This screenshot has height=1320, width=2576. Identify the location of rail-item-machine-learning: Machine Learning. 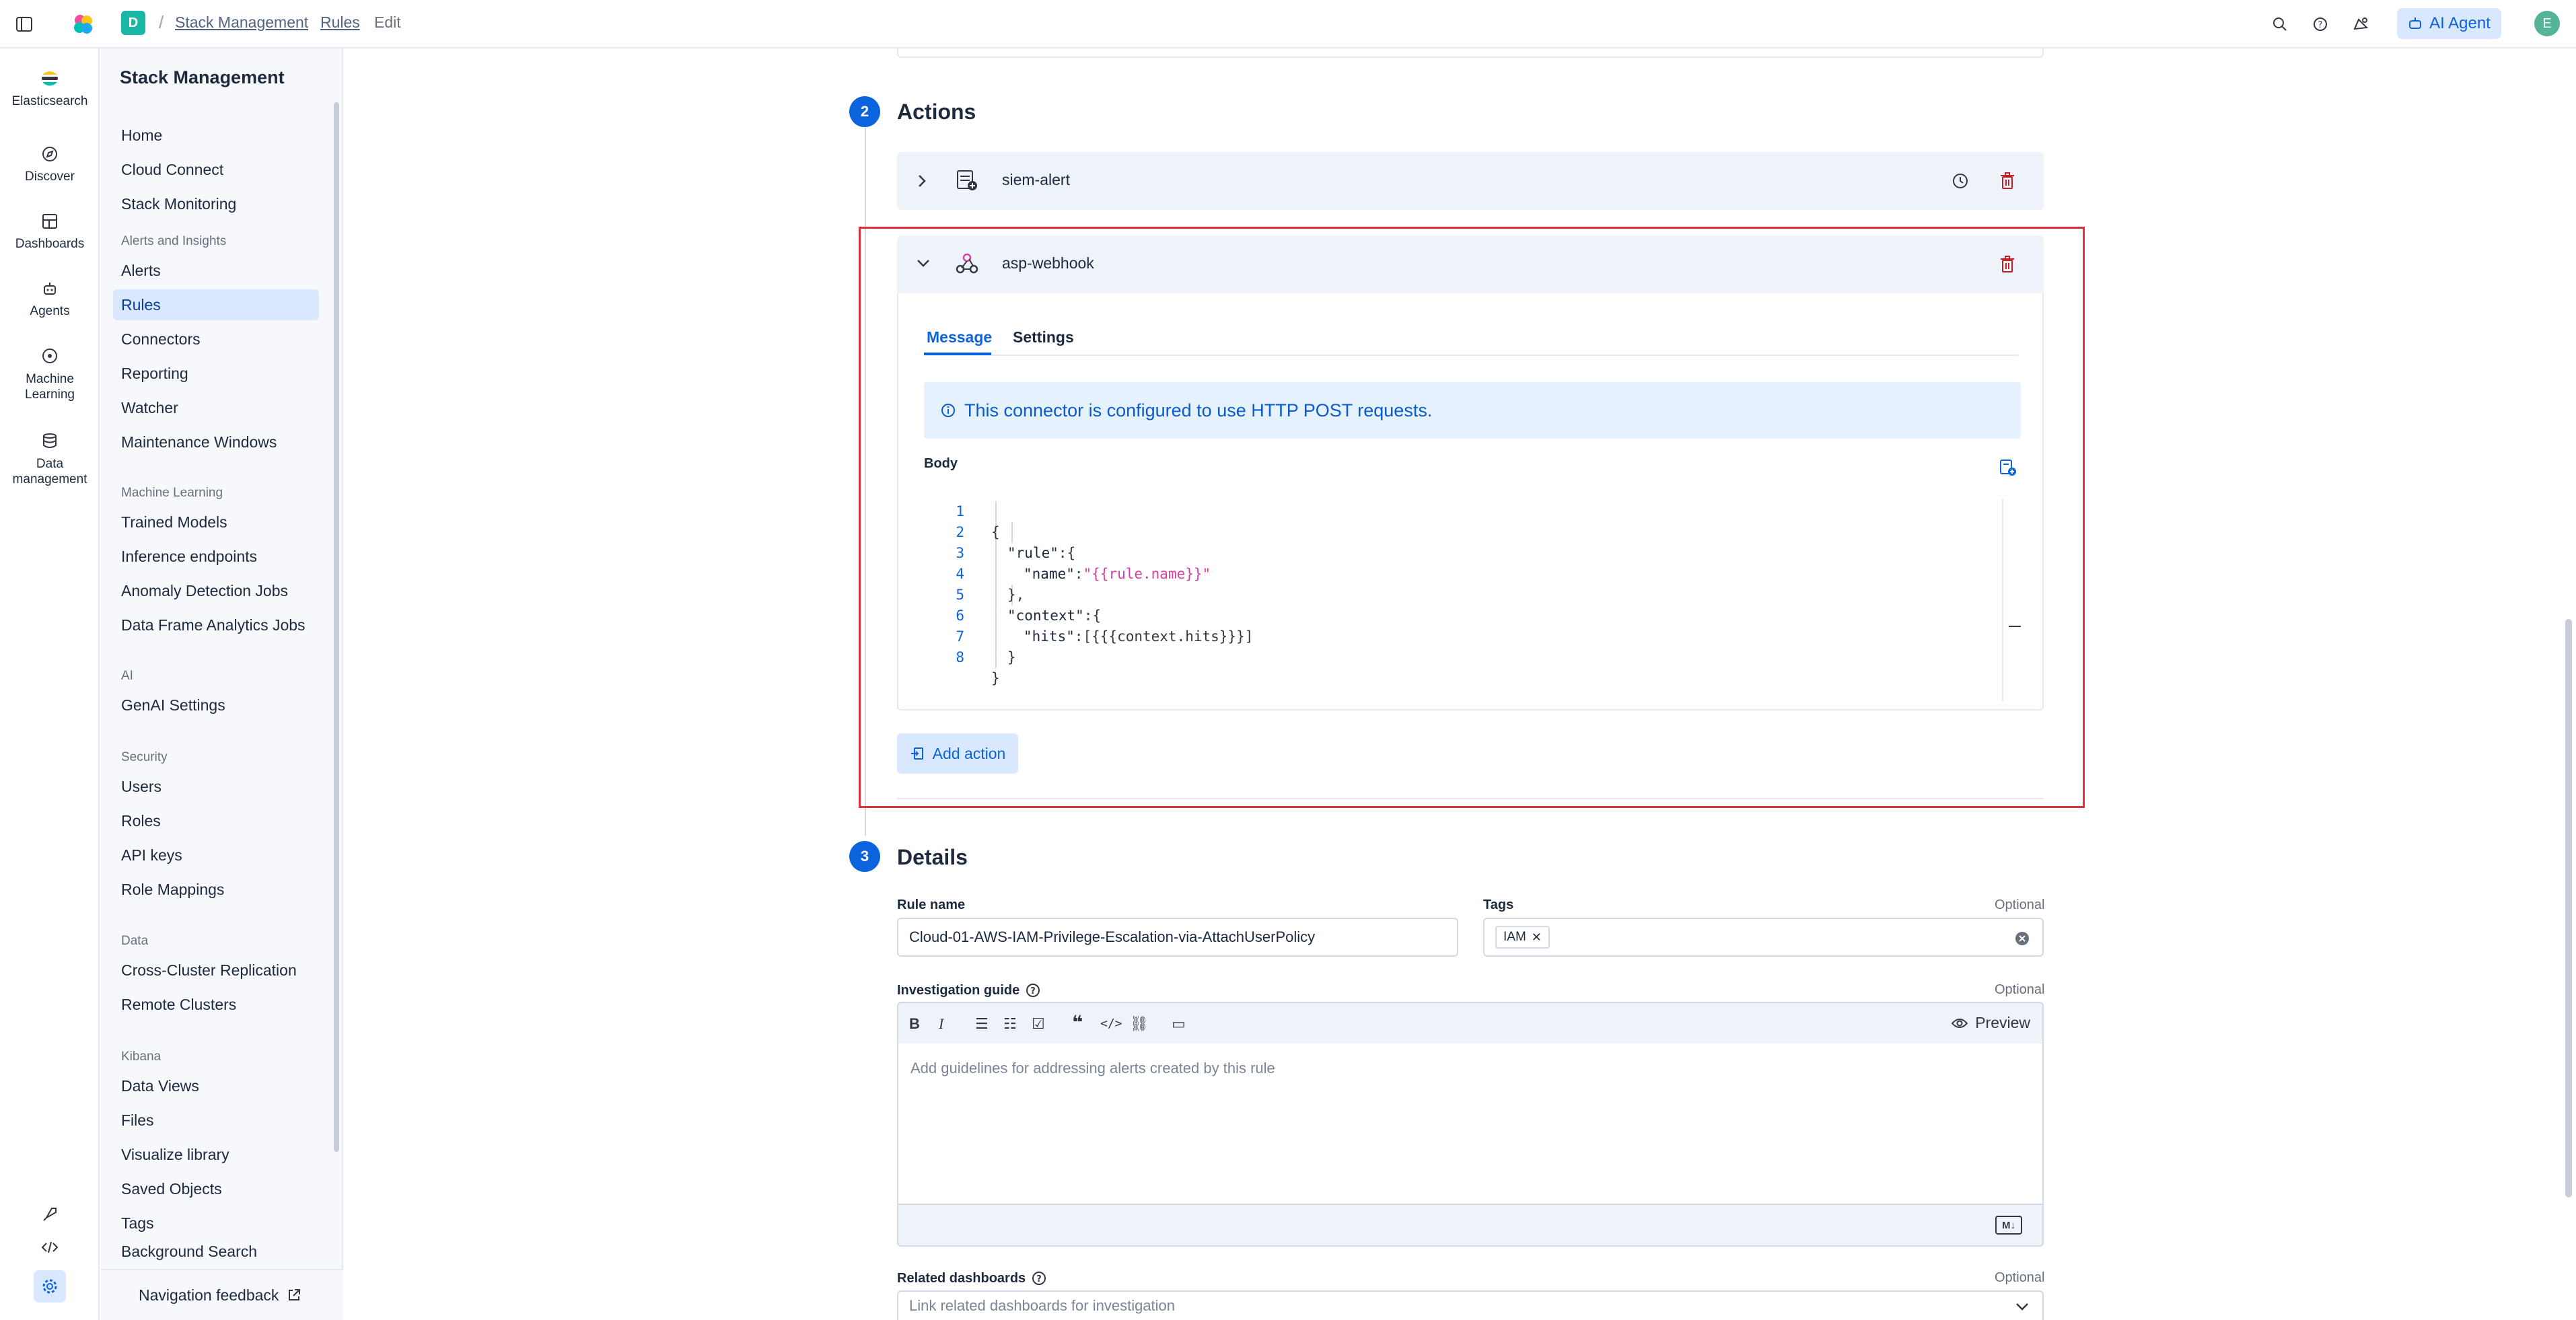
(50, 373).